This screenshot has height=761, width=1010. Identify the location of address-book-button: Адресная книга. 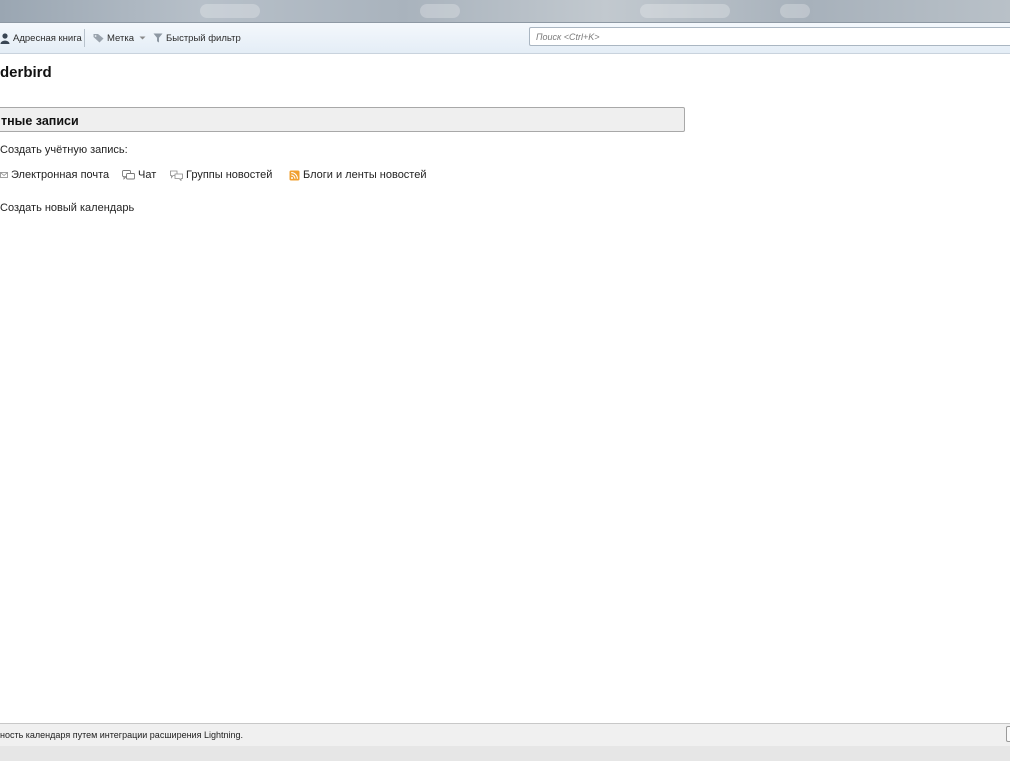
(41, 38).